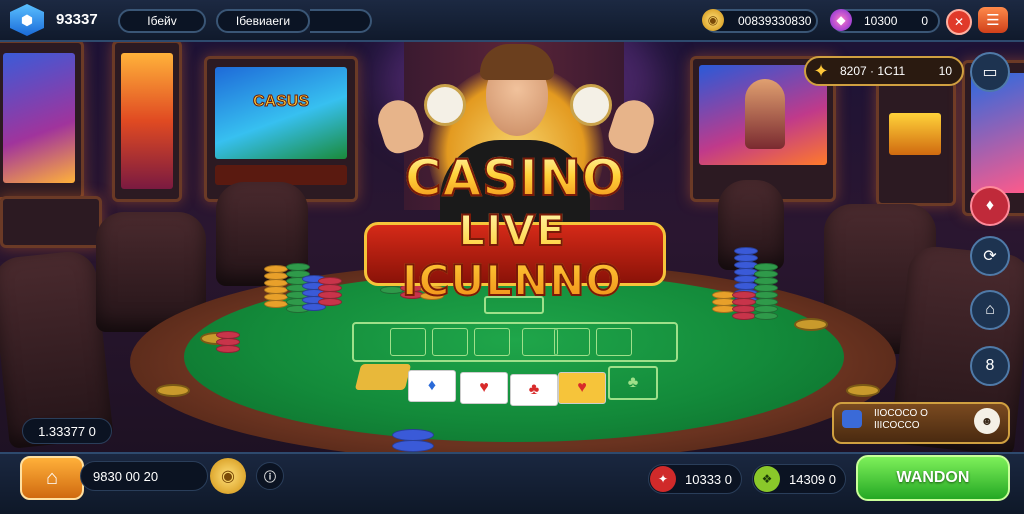 The width and height of the screenshot is (1024, 514). Describe the element at coordinates (534, 390) in the screenshot. I see `playing-card: ♣` at that location.